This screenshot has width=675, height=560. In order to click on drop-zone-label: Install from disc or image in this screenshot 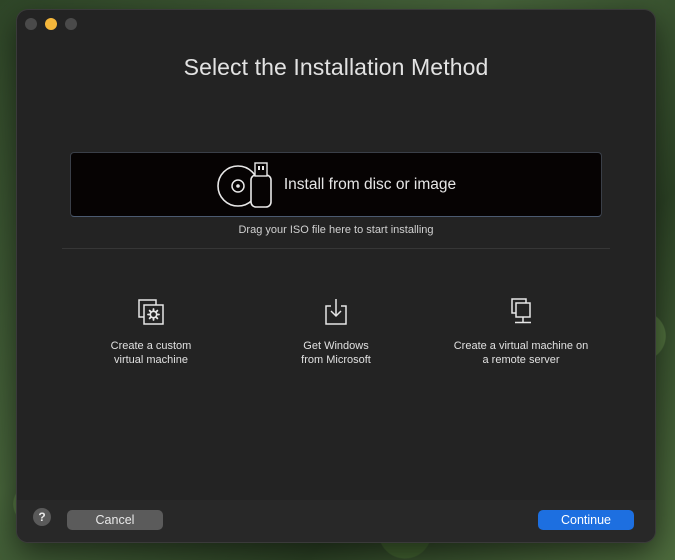, I will do `click(370, 184)`.